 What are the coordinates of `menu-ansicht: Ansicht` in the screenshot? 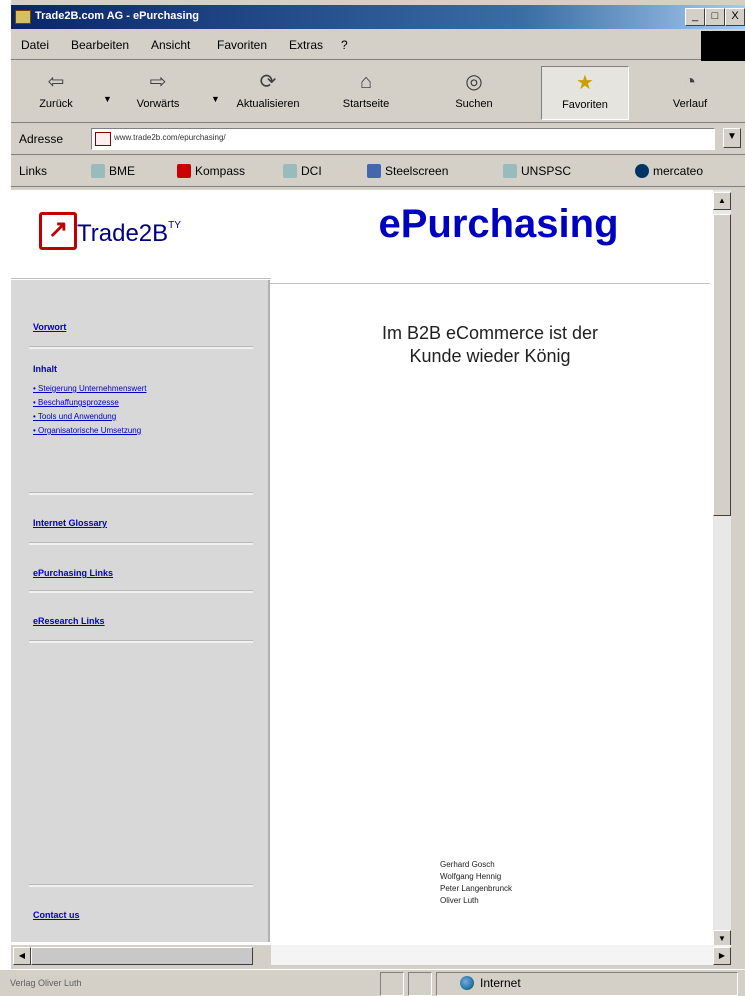 It's located at (170, 45).